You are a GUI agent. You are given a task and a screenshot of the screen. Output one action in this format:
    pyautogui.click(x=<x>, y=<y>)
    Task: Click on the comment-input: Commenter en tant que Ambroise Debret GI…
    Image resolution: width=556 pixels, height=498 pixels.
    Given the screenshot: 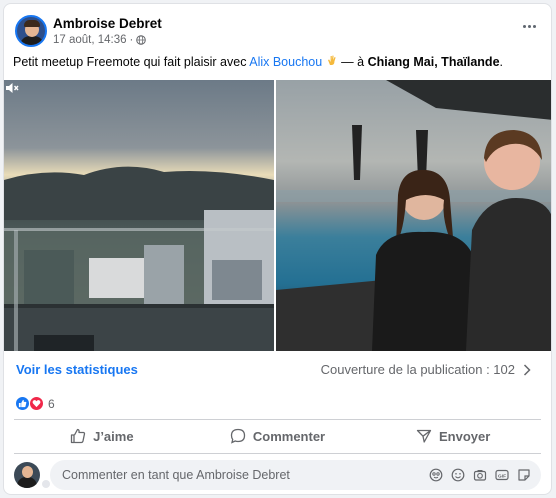 What is the action you would take?
    pyautogui.click(x=295, y=475)
    